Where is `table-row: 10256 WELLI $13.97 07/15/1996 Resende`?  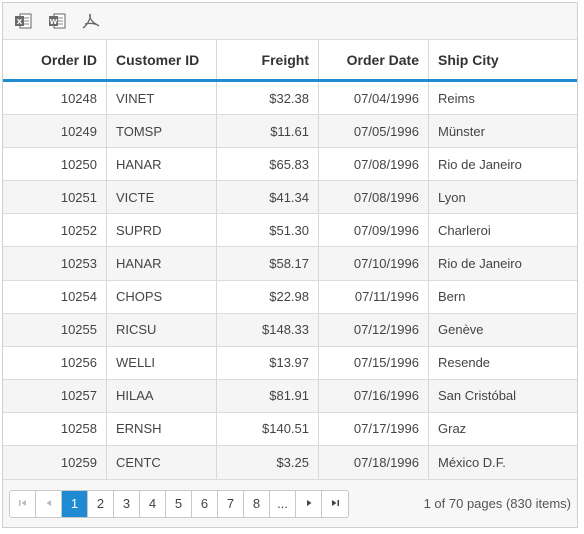
table-row: 10256 WELLI $13.97 07/15/1996 Resende is located at coordinates (290, 363).